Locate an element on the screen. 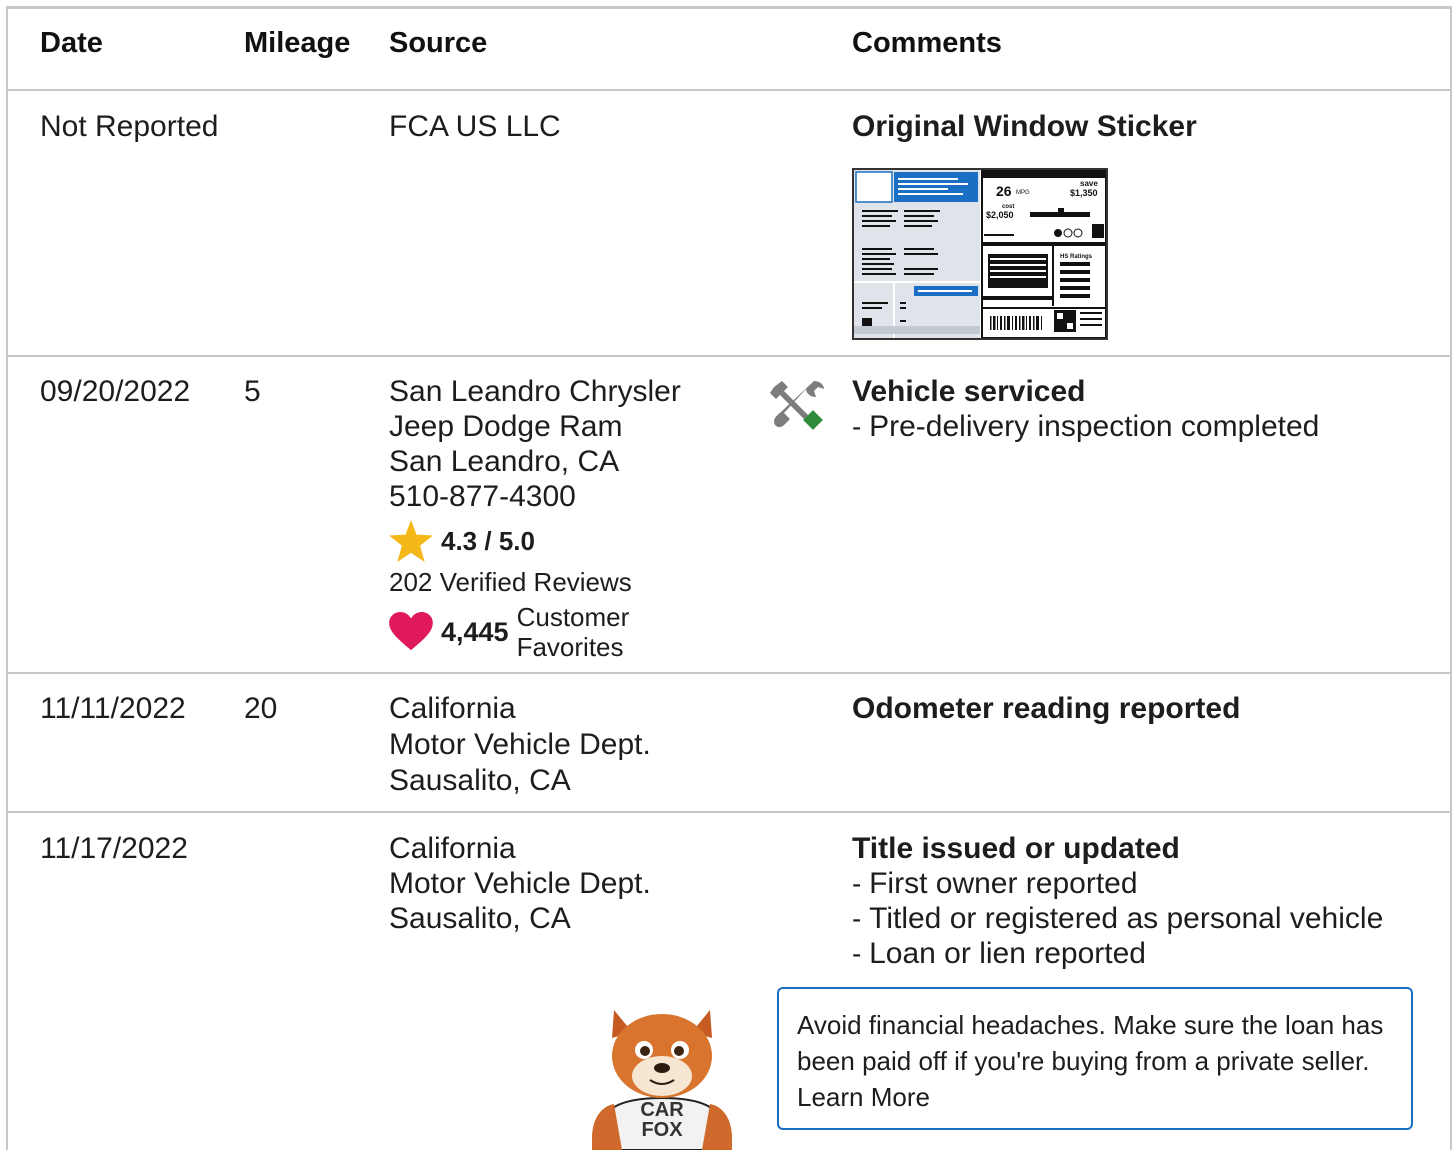  comment-title: Vehicle serviced is located at coordinates (969, 391).